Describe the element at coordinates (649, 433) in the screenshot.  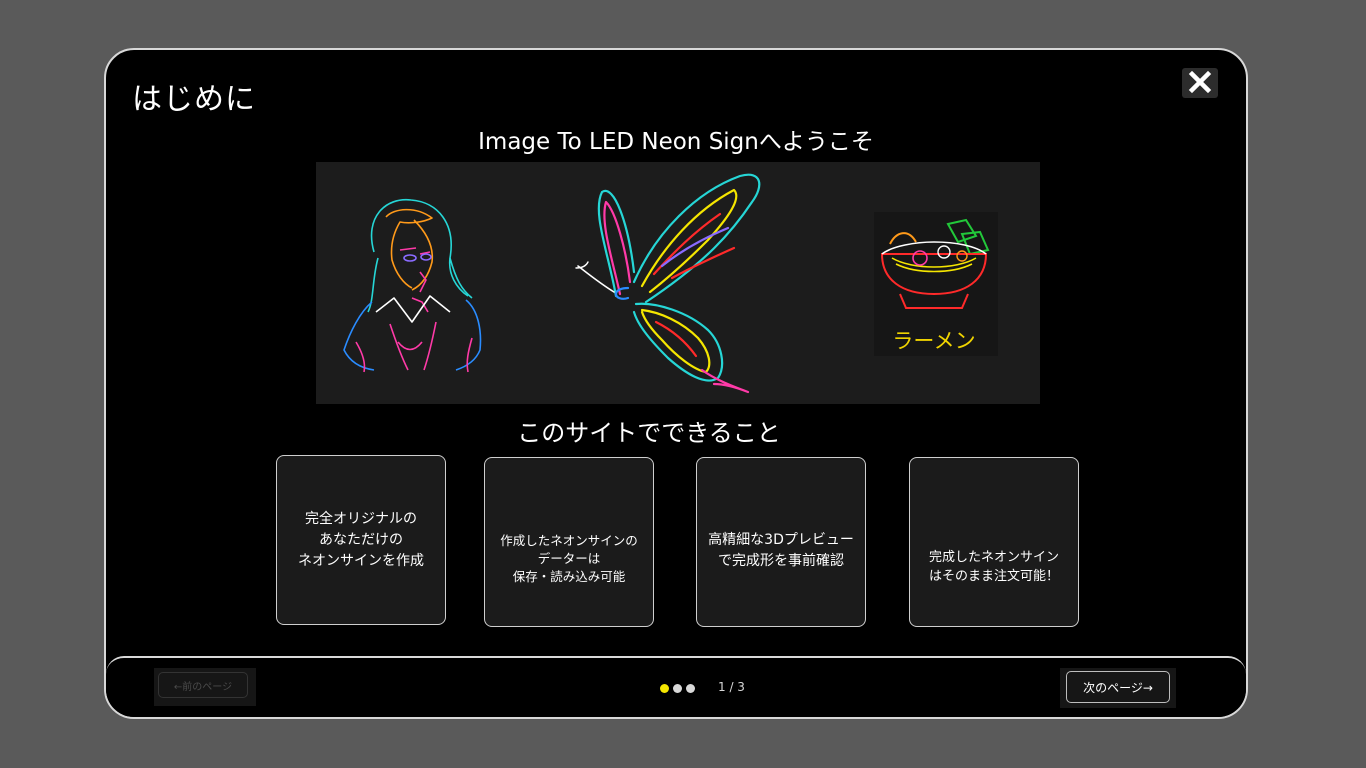
I see `features-heading: このサイトでできること` at that location.